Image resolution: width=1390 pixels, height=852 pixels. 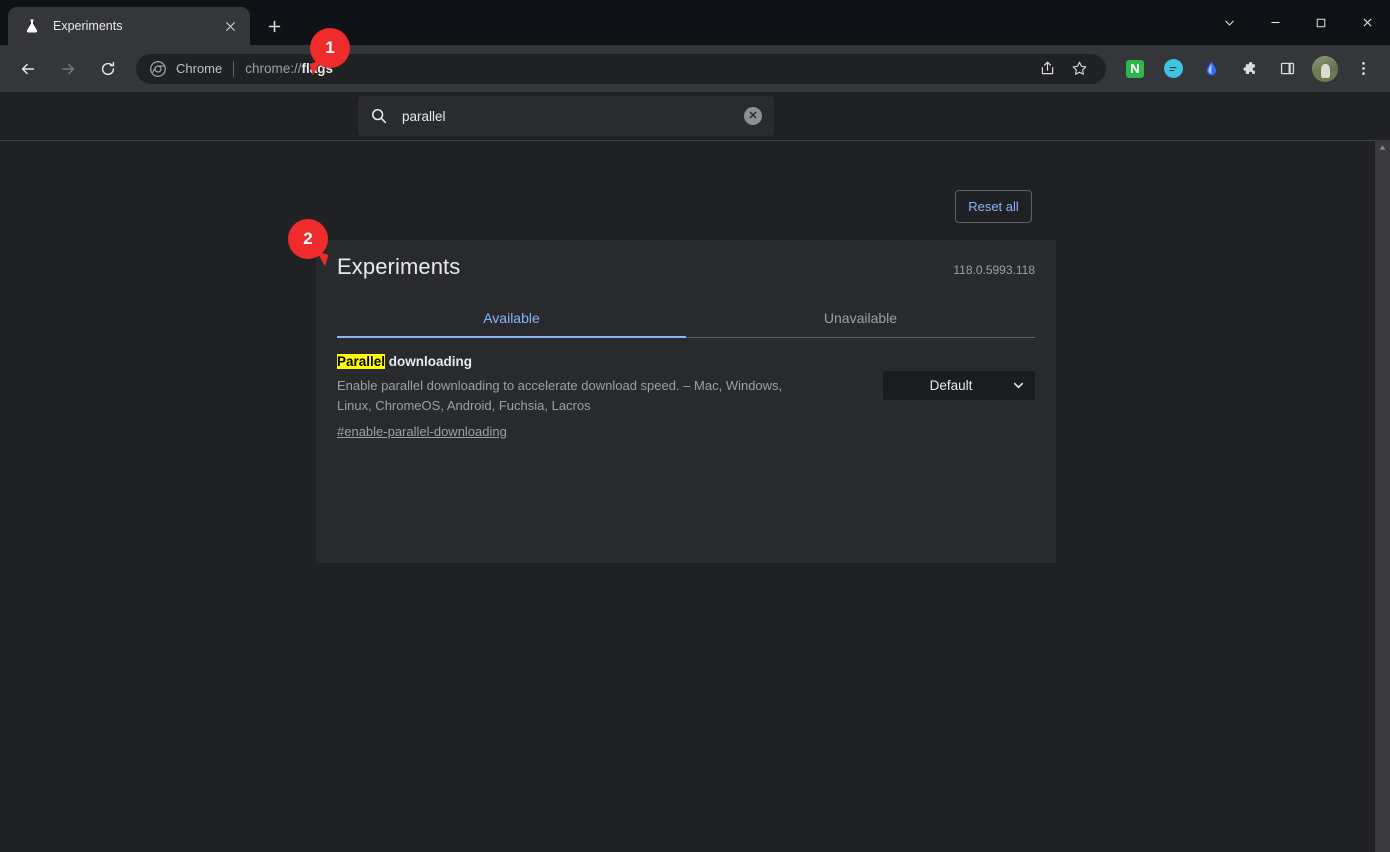 I want to click on extension-badge-letter: N, so click(x=1135, y=68).